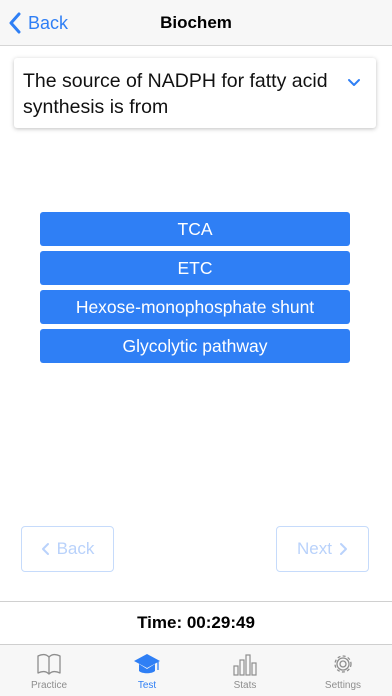  I want to click on divider, so click(196, 601).